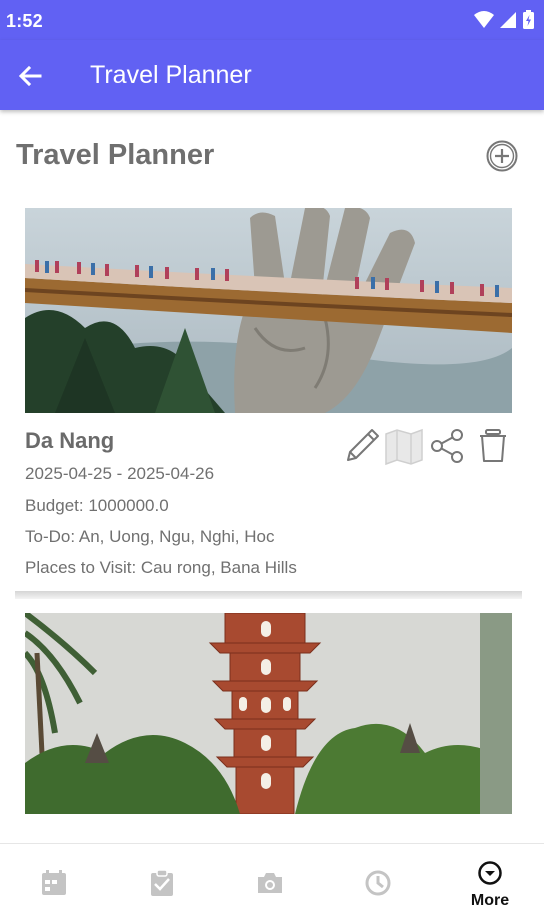 The width and height of the screenshot is (544, 917). I want to click on status-time: 1:52, so click(24, 21).